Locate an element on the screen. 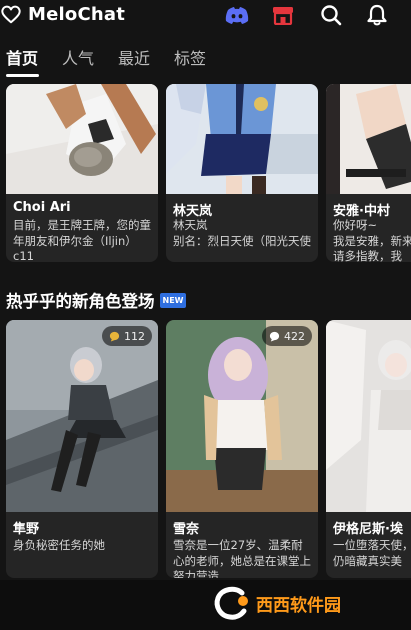 The height and width of the screenshot is (630, 411). section-title-text: 热乎乎的新角色登场 is located at coordinates (80, 301).